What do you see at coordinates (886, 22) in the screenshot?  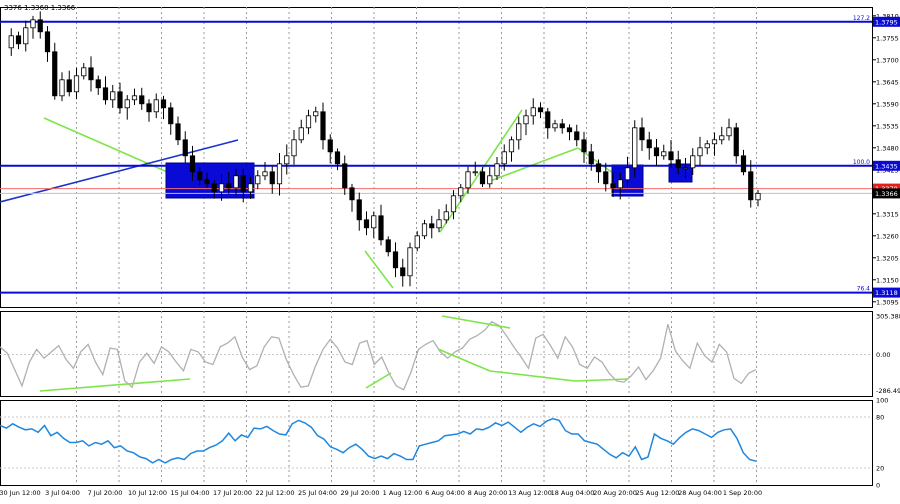 I see `price-level-tag-label: 1.3795` at bounding box center [886, 22].